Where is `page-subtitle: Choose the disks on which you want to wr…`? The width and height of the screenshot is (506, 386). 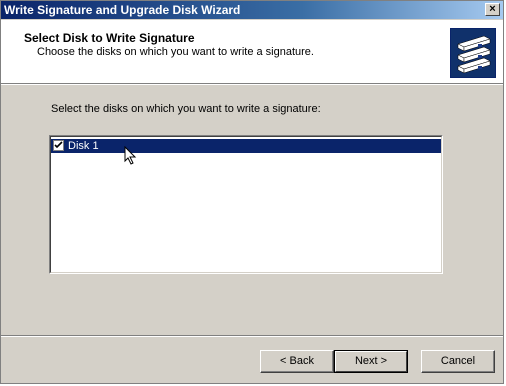
page-subtitle: Choose the disks on which you want to wr… is located at coordinates (175, 52).